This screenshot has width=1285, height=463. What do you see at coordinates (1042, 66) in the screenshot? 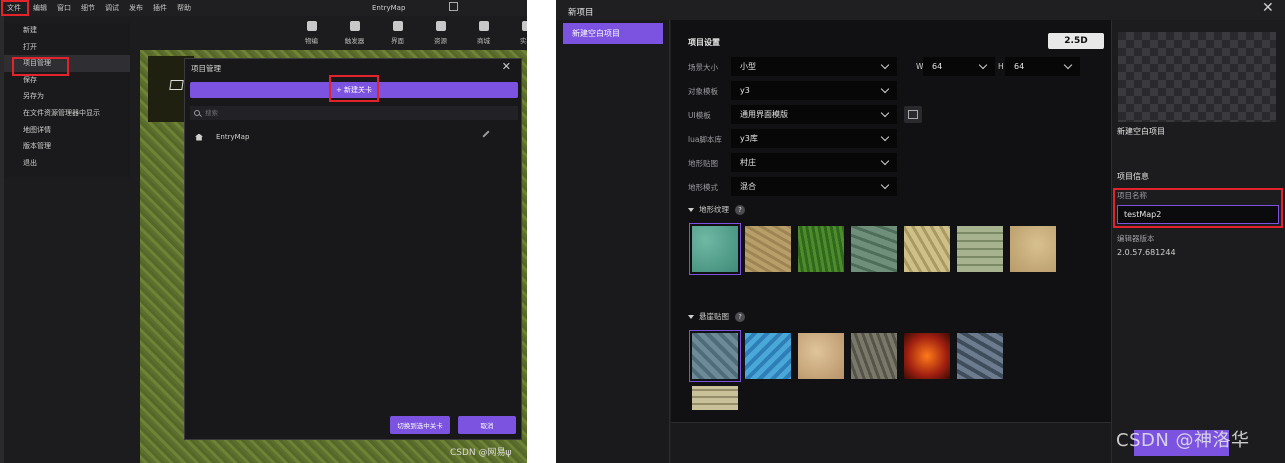
I see `height-dropdown: 64` at bounding box center [1042, 66].